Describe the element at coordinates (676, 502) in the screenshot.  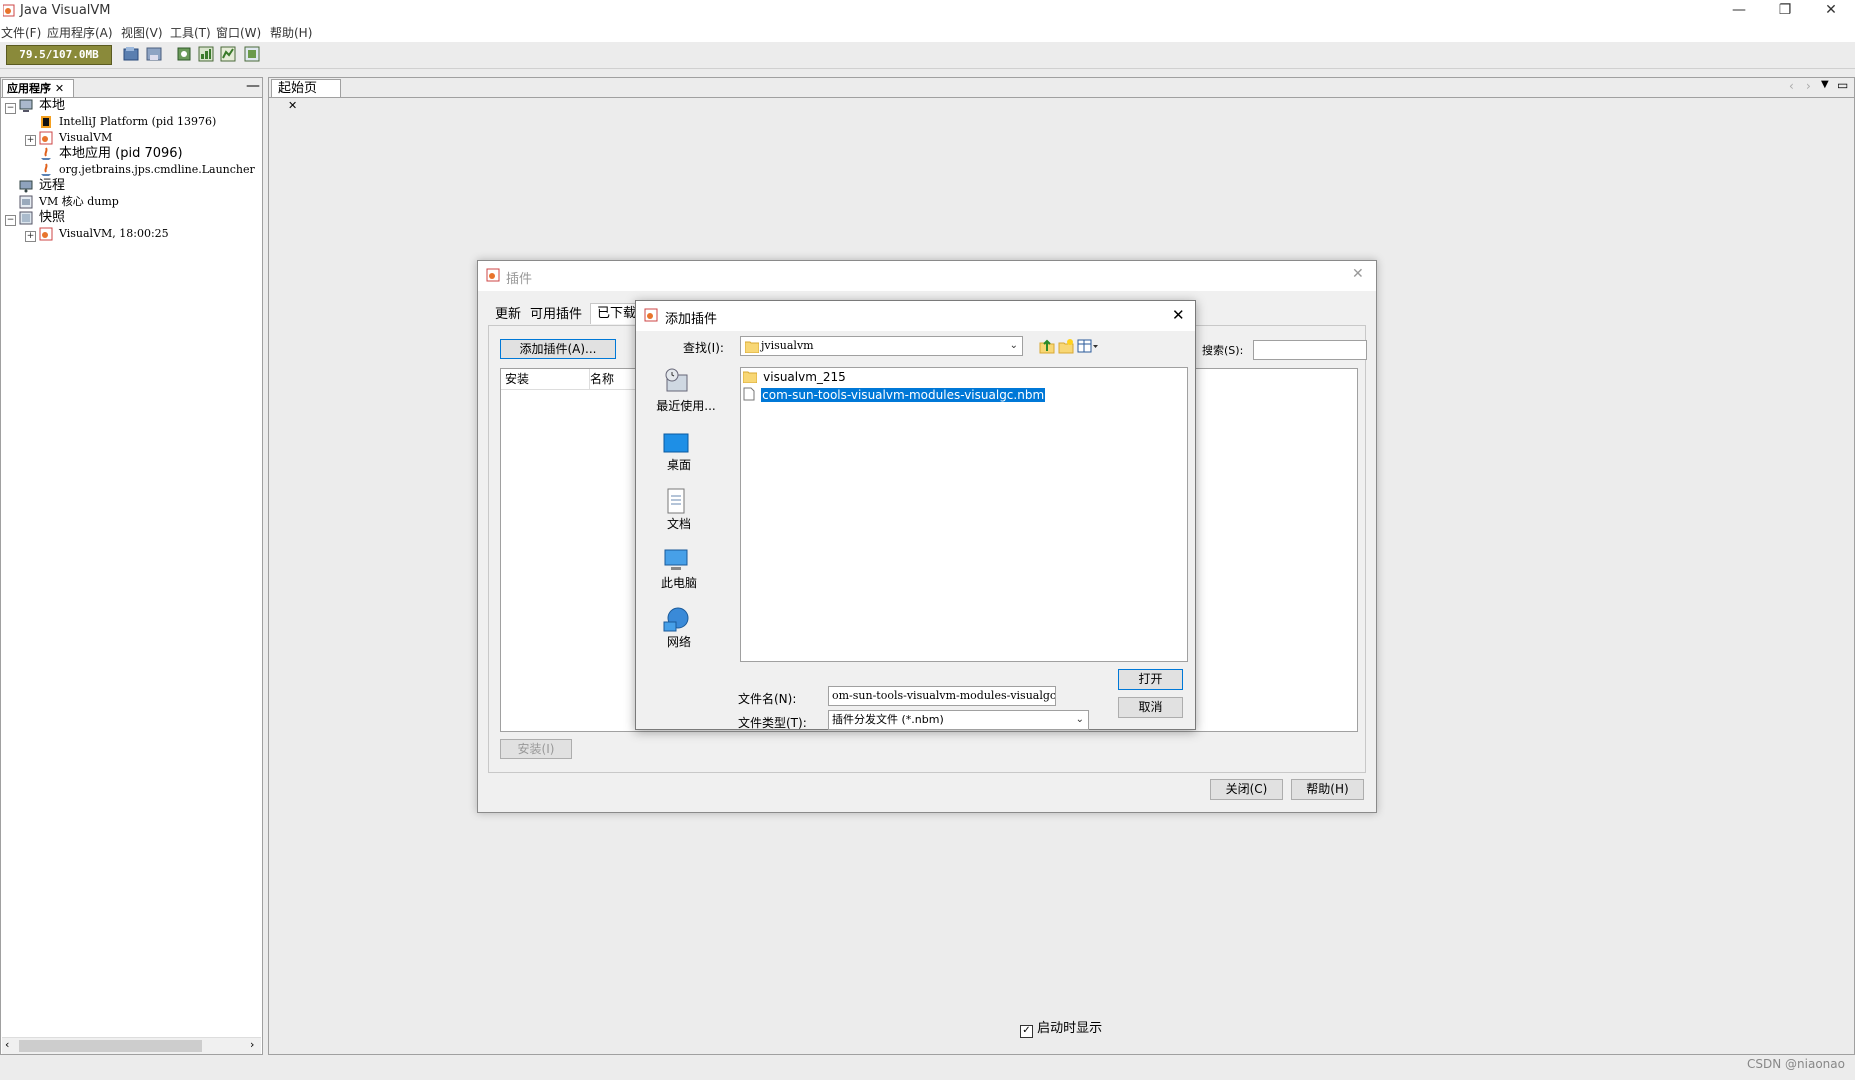
I see `documents-icon` at that location.